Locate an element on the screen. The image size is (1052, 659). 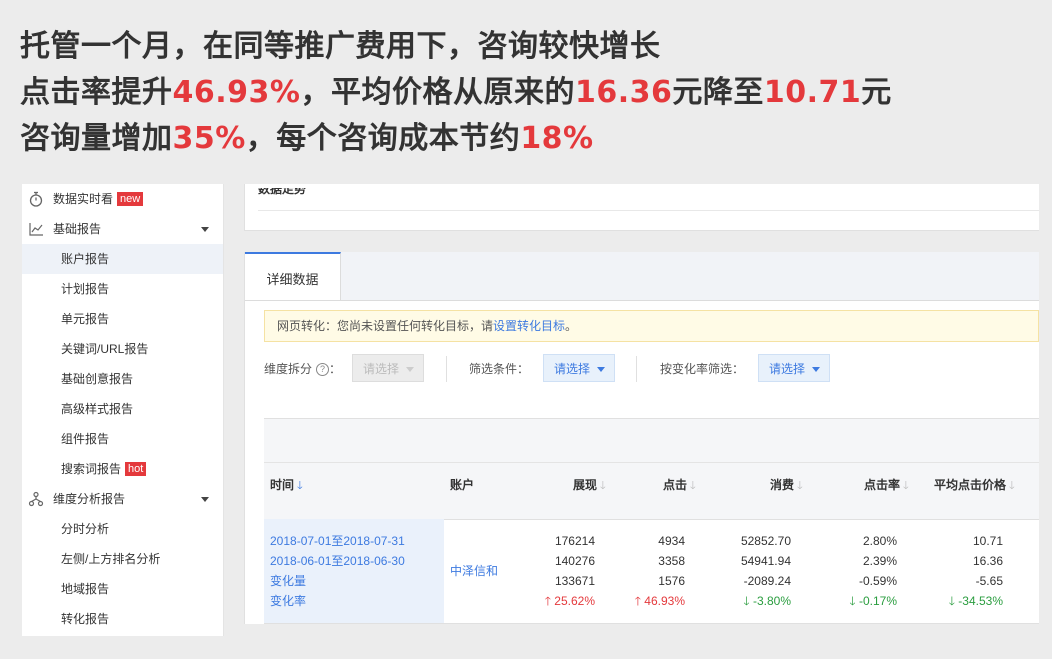
trend-panel: 数据走势 is located at coordinates (641, 207).